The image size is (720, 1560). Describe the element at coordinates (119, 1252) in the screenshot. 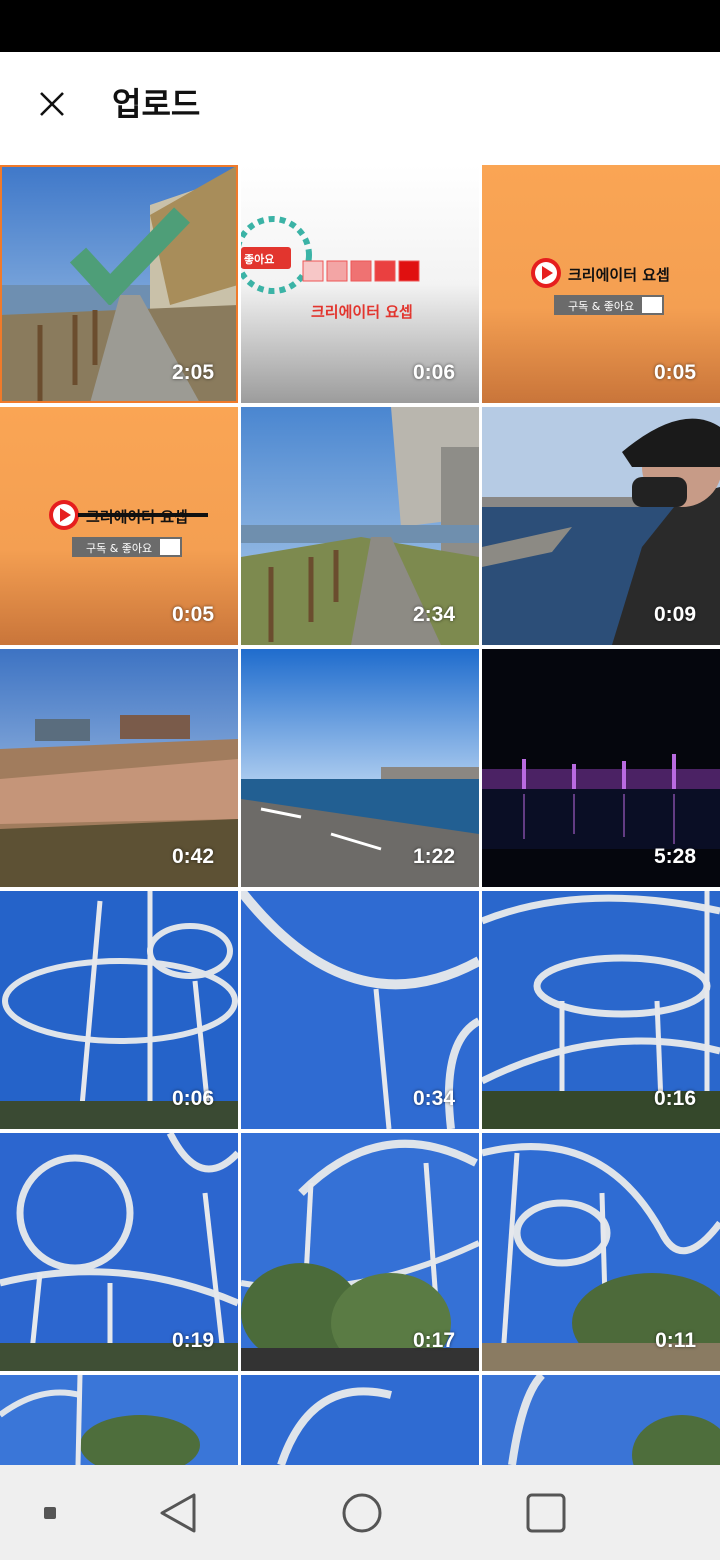

I see `video-thumbnail: 0:19` at that location.